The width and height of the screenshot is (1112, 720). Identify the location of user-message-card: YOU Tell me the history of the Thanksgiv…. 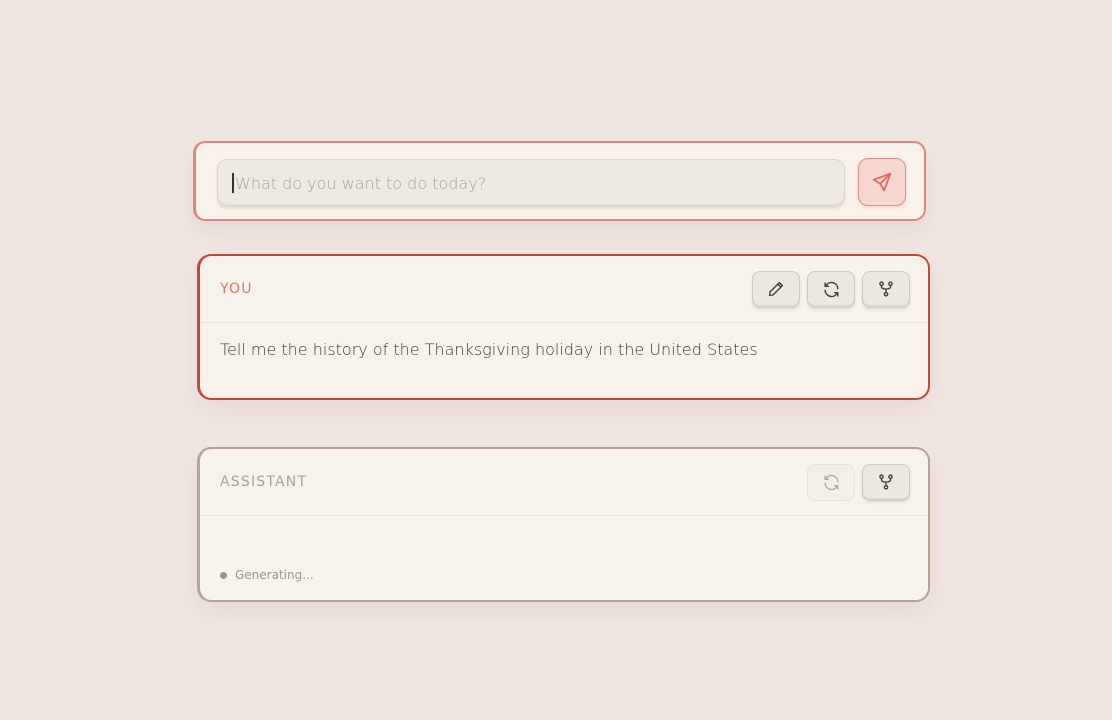
(563, 327).